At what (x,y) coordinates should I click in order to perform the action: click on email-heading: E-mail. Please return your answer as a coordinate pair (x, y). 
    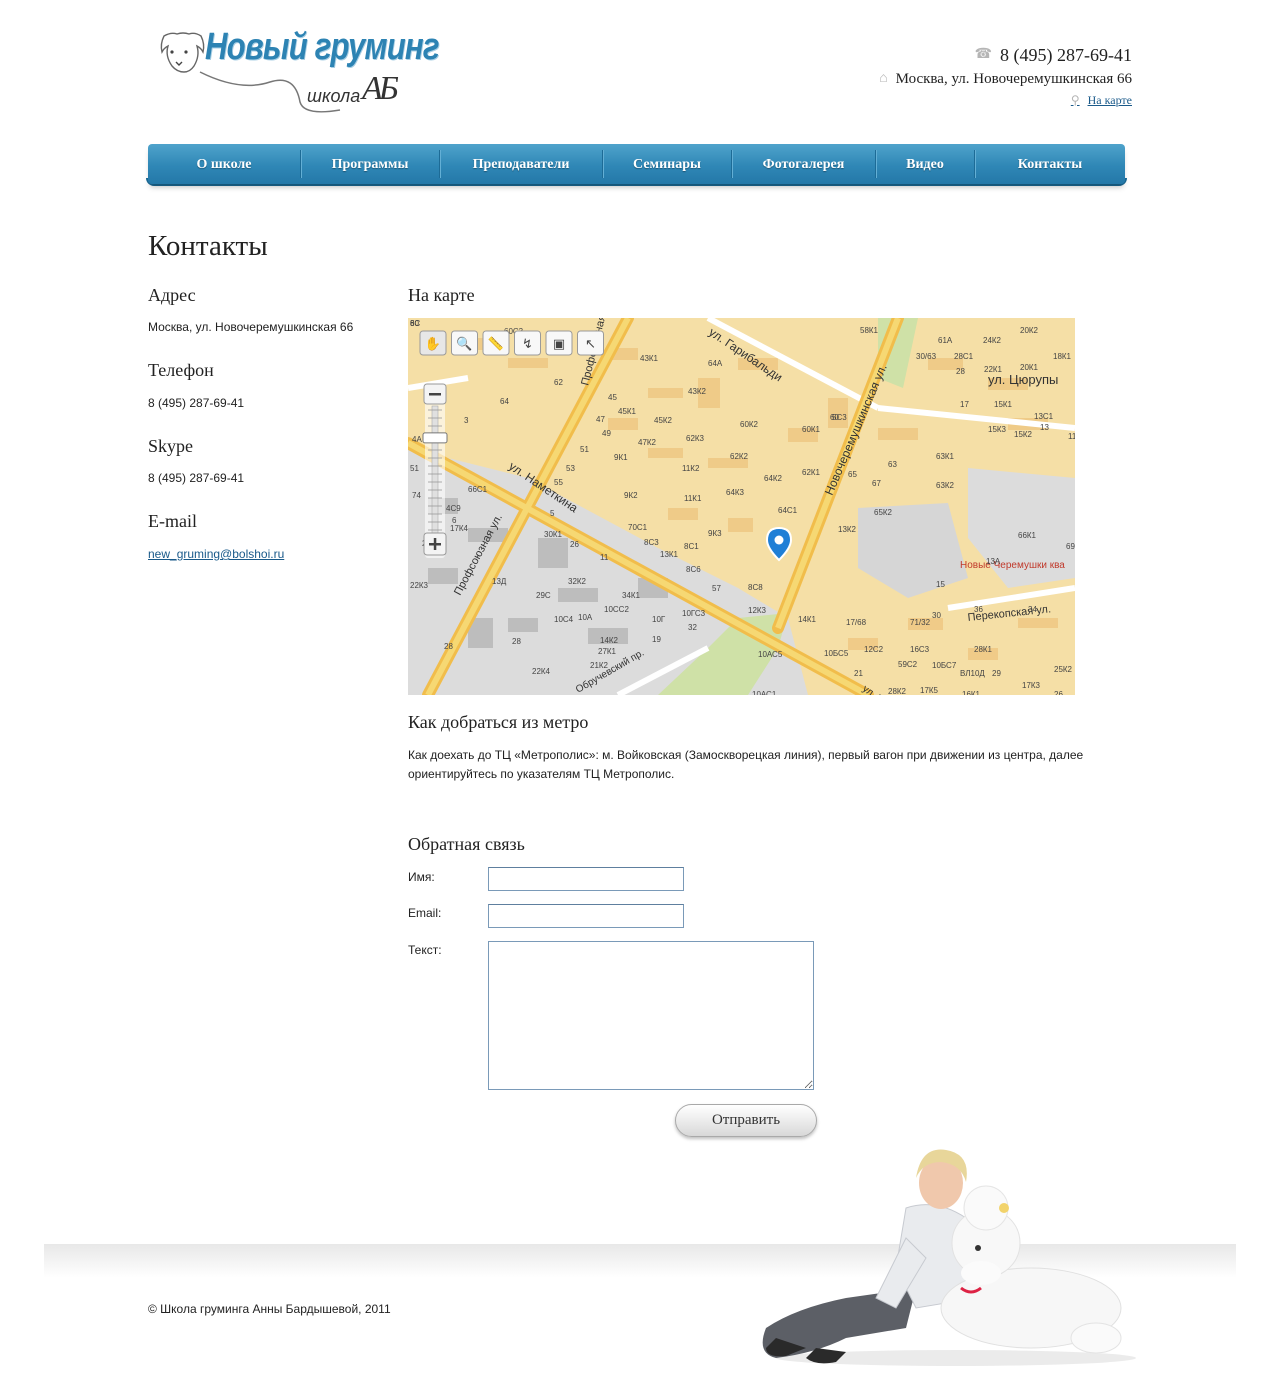
    Looking at the image, I should click on (172, 521).